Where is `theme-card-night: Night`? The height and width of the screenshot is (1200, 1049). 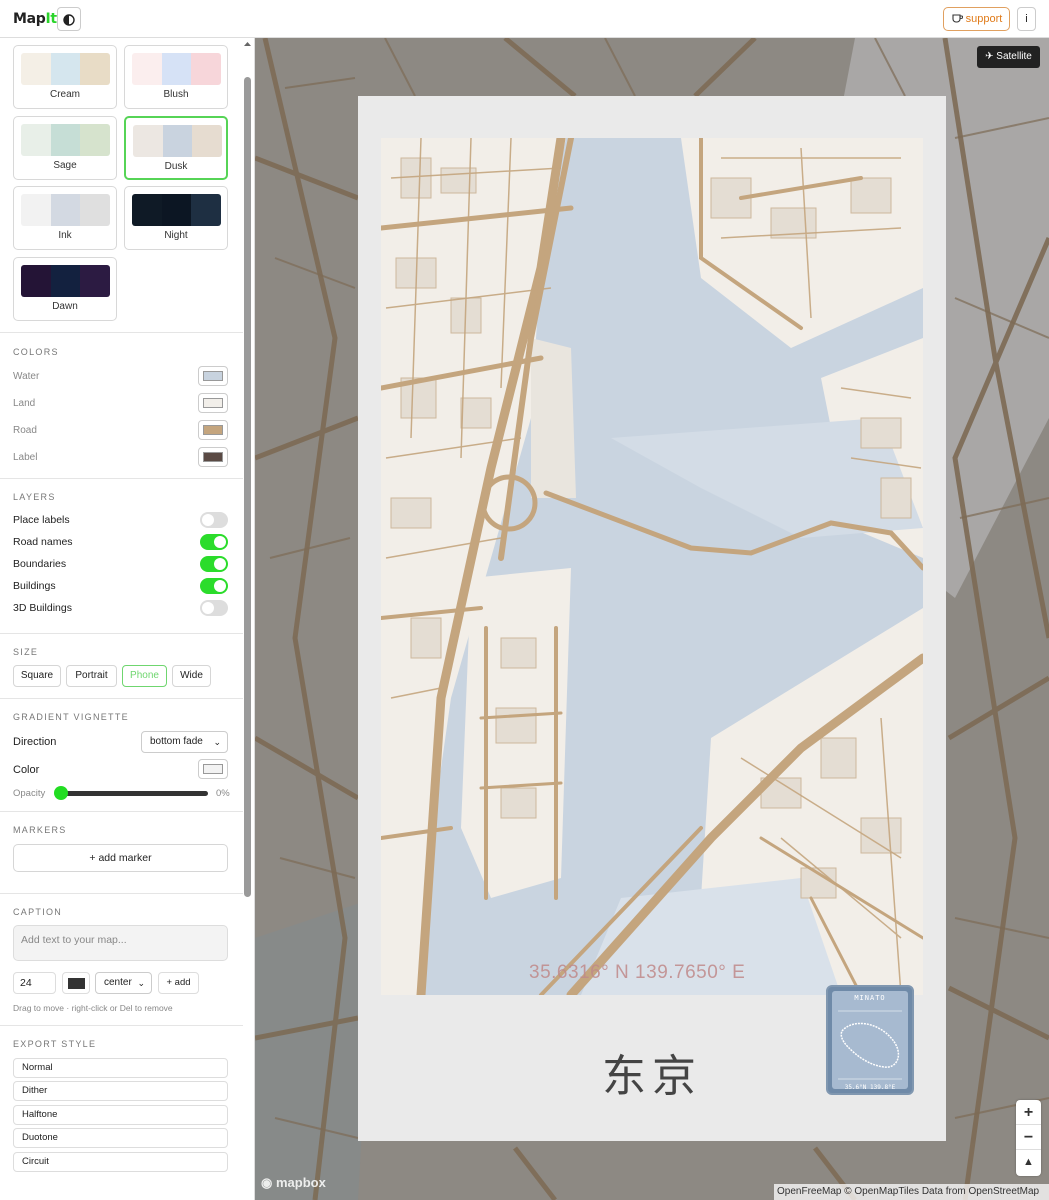
theme-card-night: Night is located at coordinates (176, 218).